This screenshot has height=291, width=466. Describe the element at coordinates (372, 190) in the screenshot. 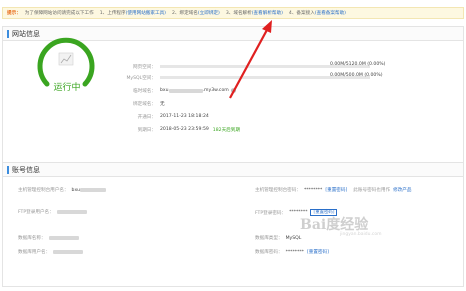

I see `host-pwd-note: 此账号密码也用作` at that location.